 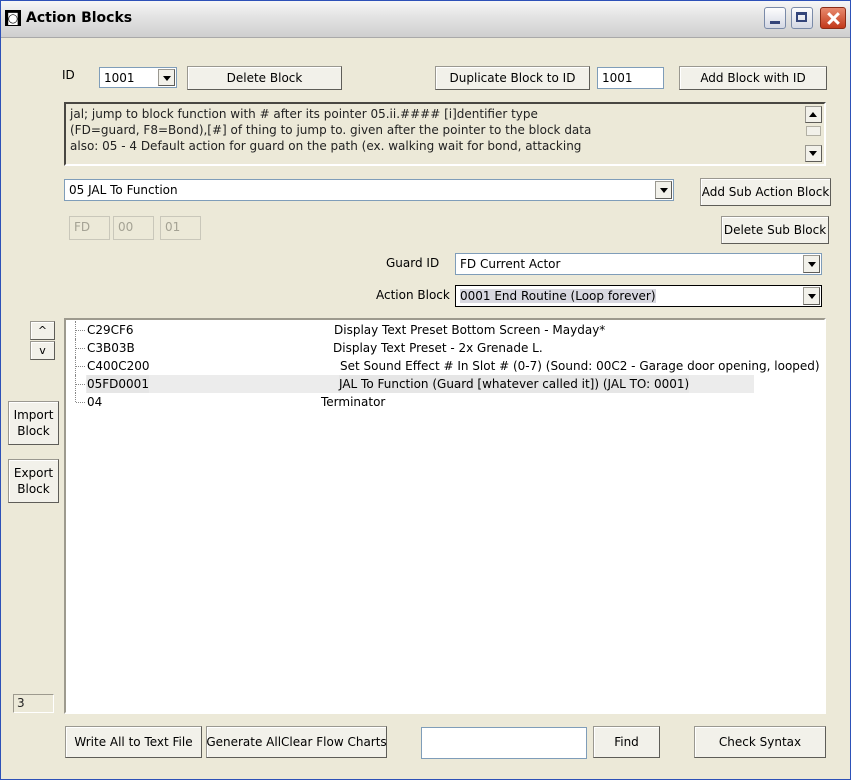 What do you see at coordinates (833, 18) in the screenshot?
I see `close-button` at bounding box center [833, 18].